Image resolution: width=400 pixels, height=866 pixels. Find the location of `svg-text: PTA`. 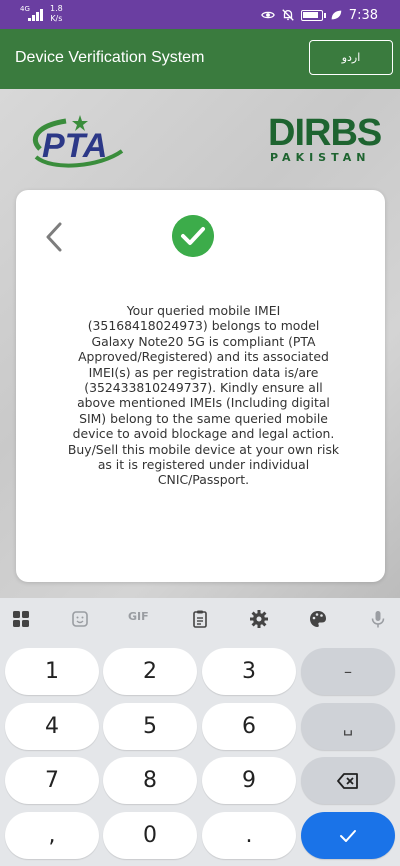

svg-text: PTA is located at coordinates (74, 146).